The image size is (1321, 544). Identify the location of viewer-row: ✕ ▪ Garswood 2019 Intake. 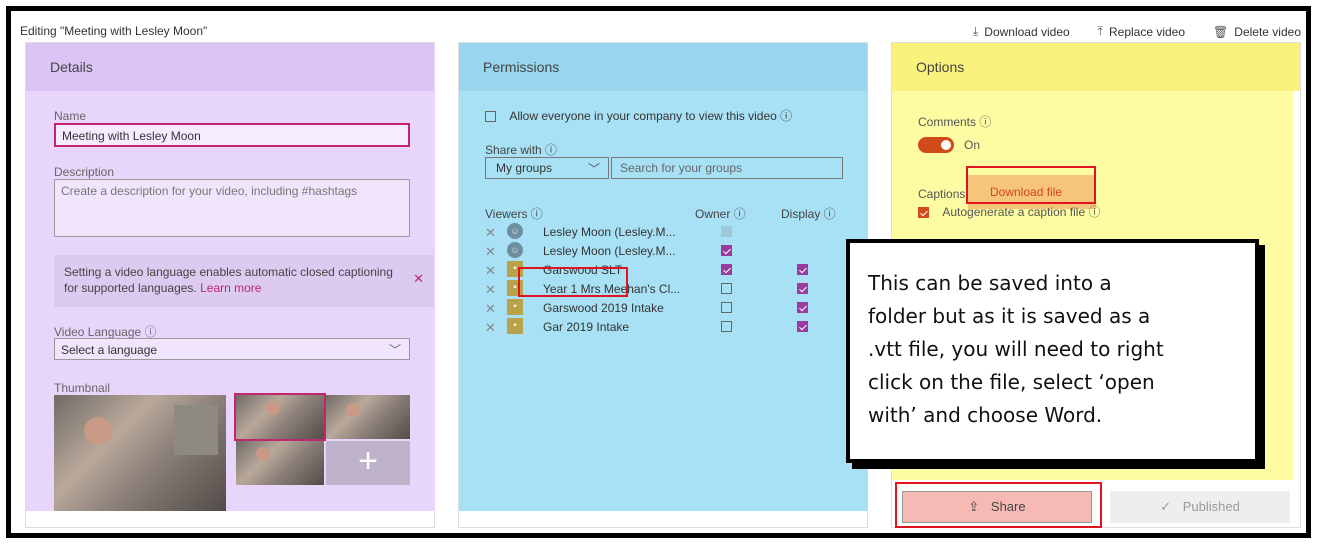
(670, 309).